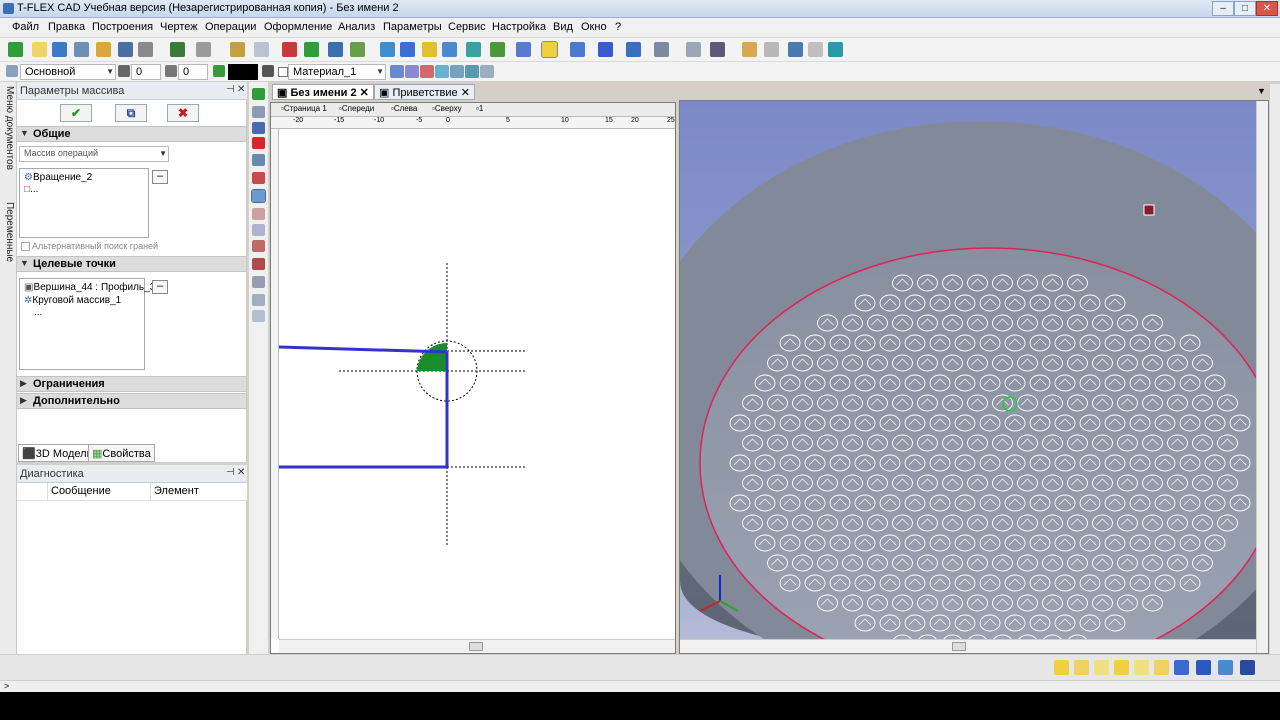 The height and width of the screenshot is (720, 1280). Describe the element at coordinates (131, 113) in the screenshot. I see `preview-button: ⧉` at that location.